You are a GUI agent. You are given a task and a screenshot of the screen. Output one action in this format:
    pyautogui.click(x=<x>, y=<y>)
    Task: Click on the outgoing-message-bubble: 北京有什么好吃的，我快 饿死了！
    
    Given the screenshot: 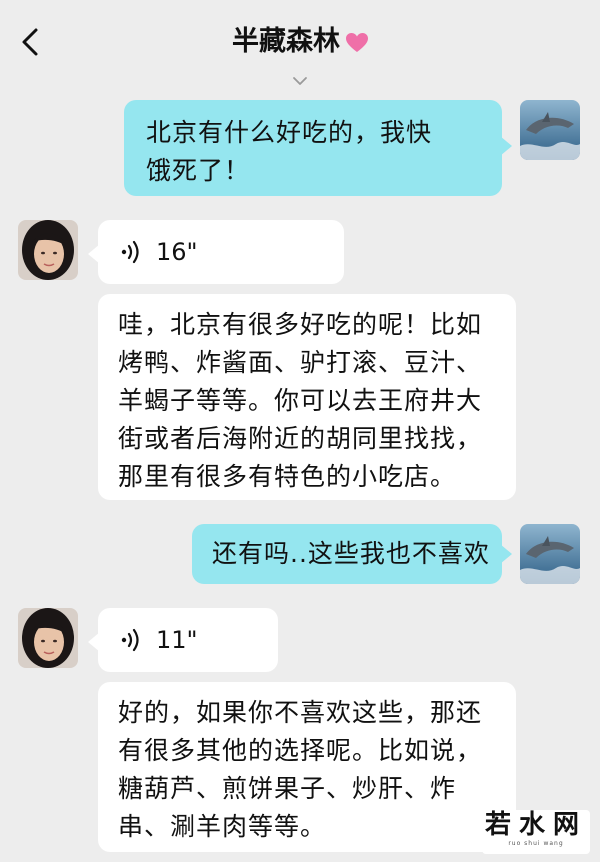 What is the action you would take?
    pyautogui.click(x=313, y=148)
    